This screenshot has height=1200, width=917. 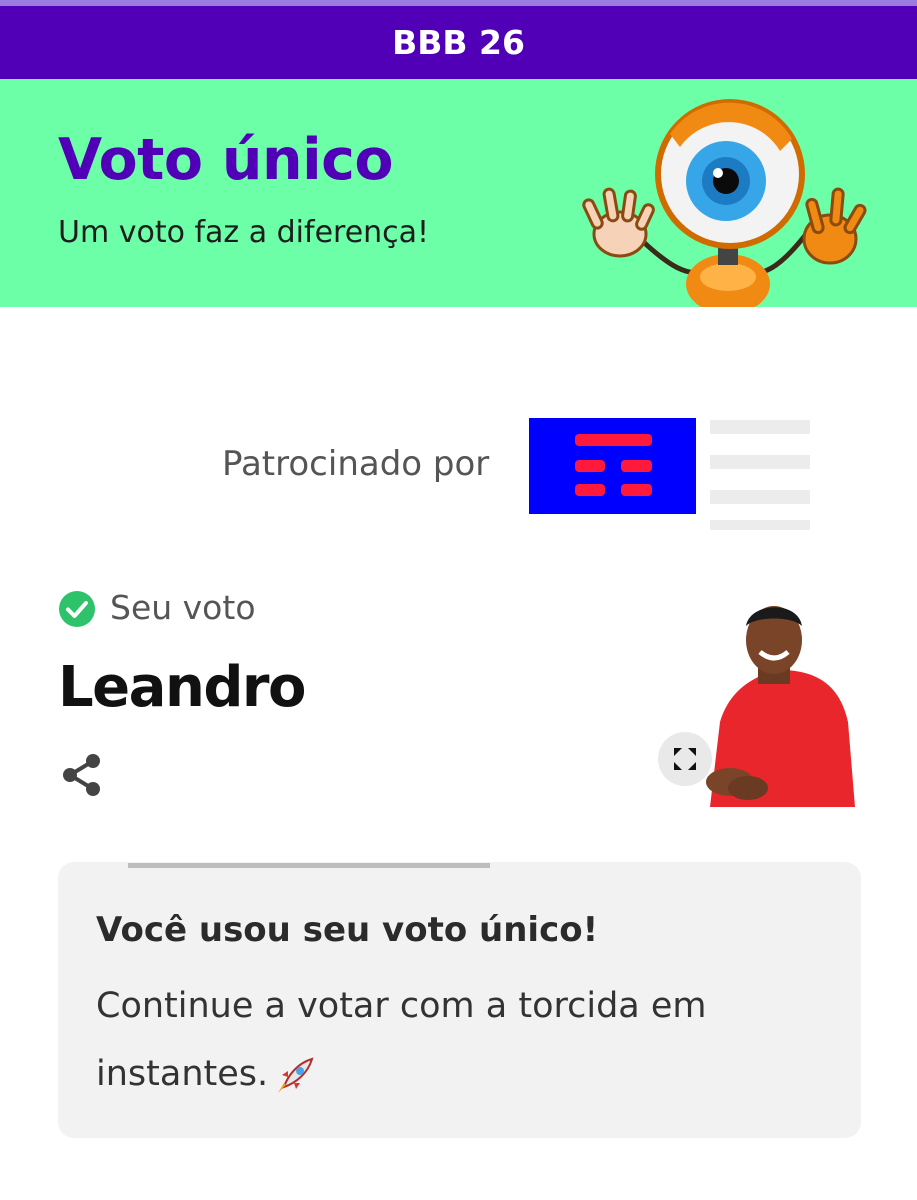 What do you see at coordinates (347, 930) in the screenshot?
I see `info-card-title: Você usou seu voto único!` at bounding box center [347, 930].